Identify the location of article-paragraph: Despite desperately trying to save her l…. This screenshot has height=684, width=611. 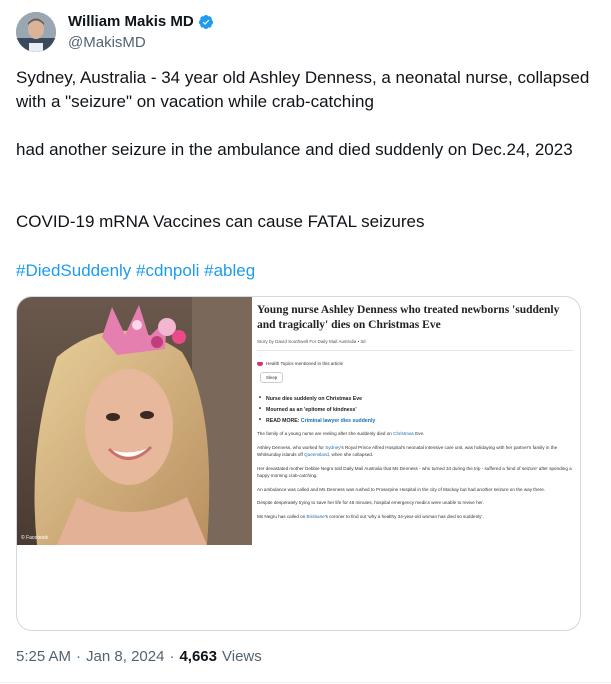
(370, 502).